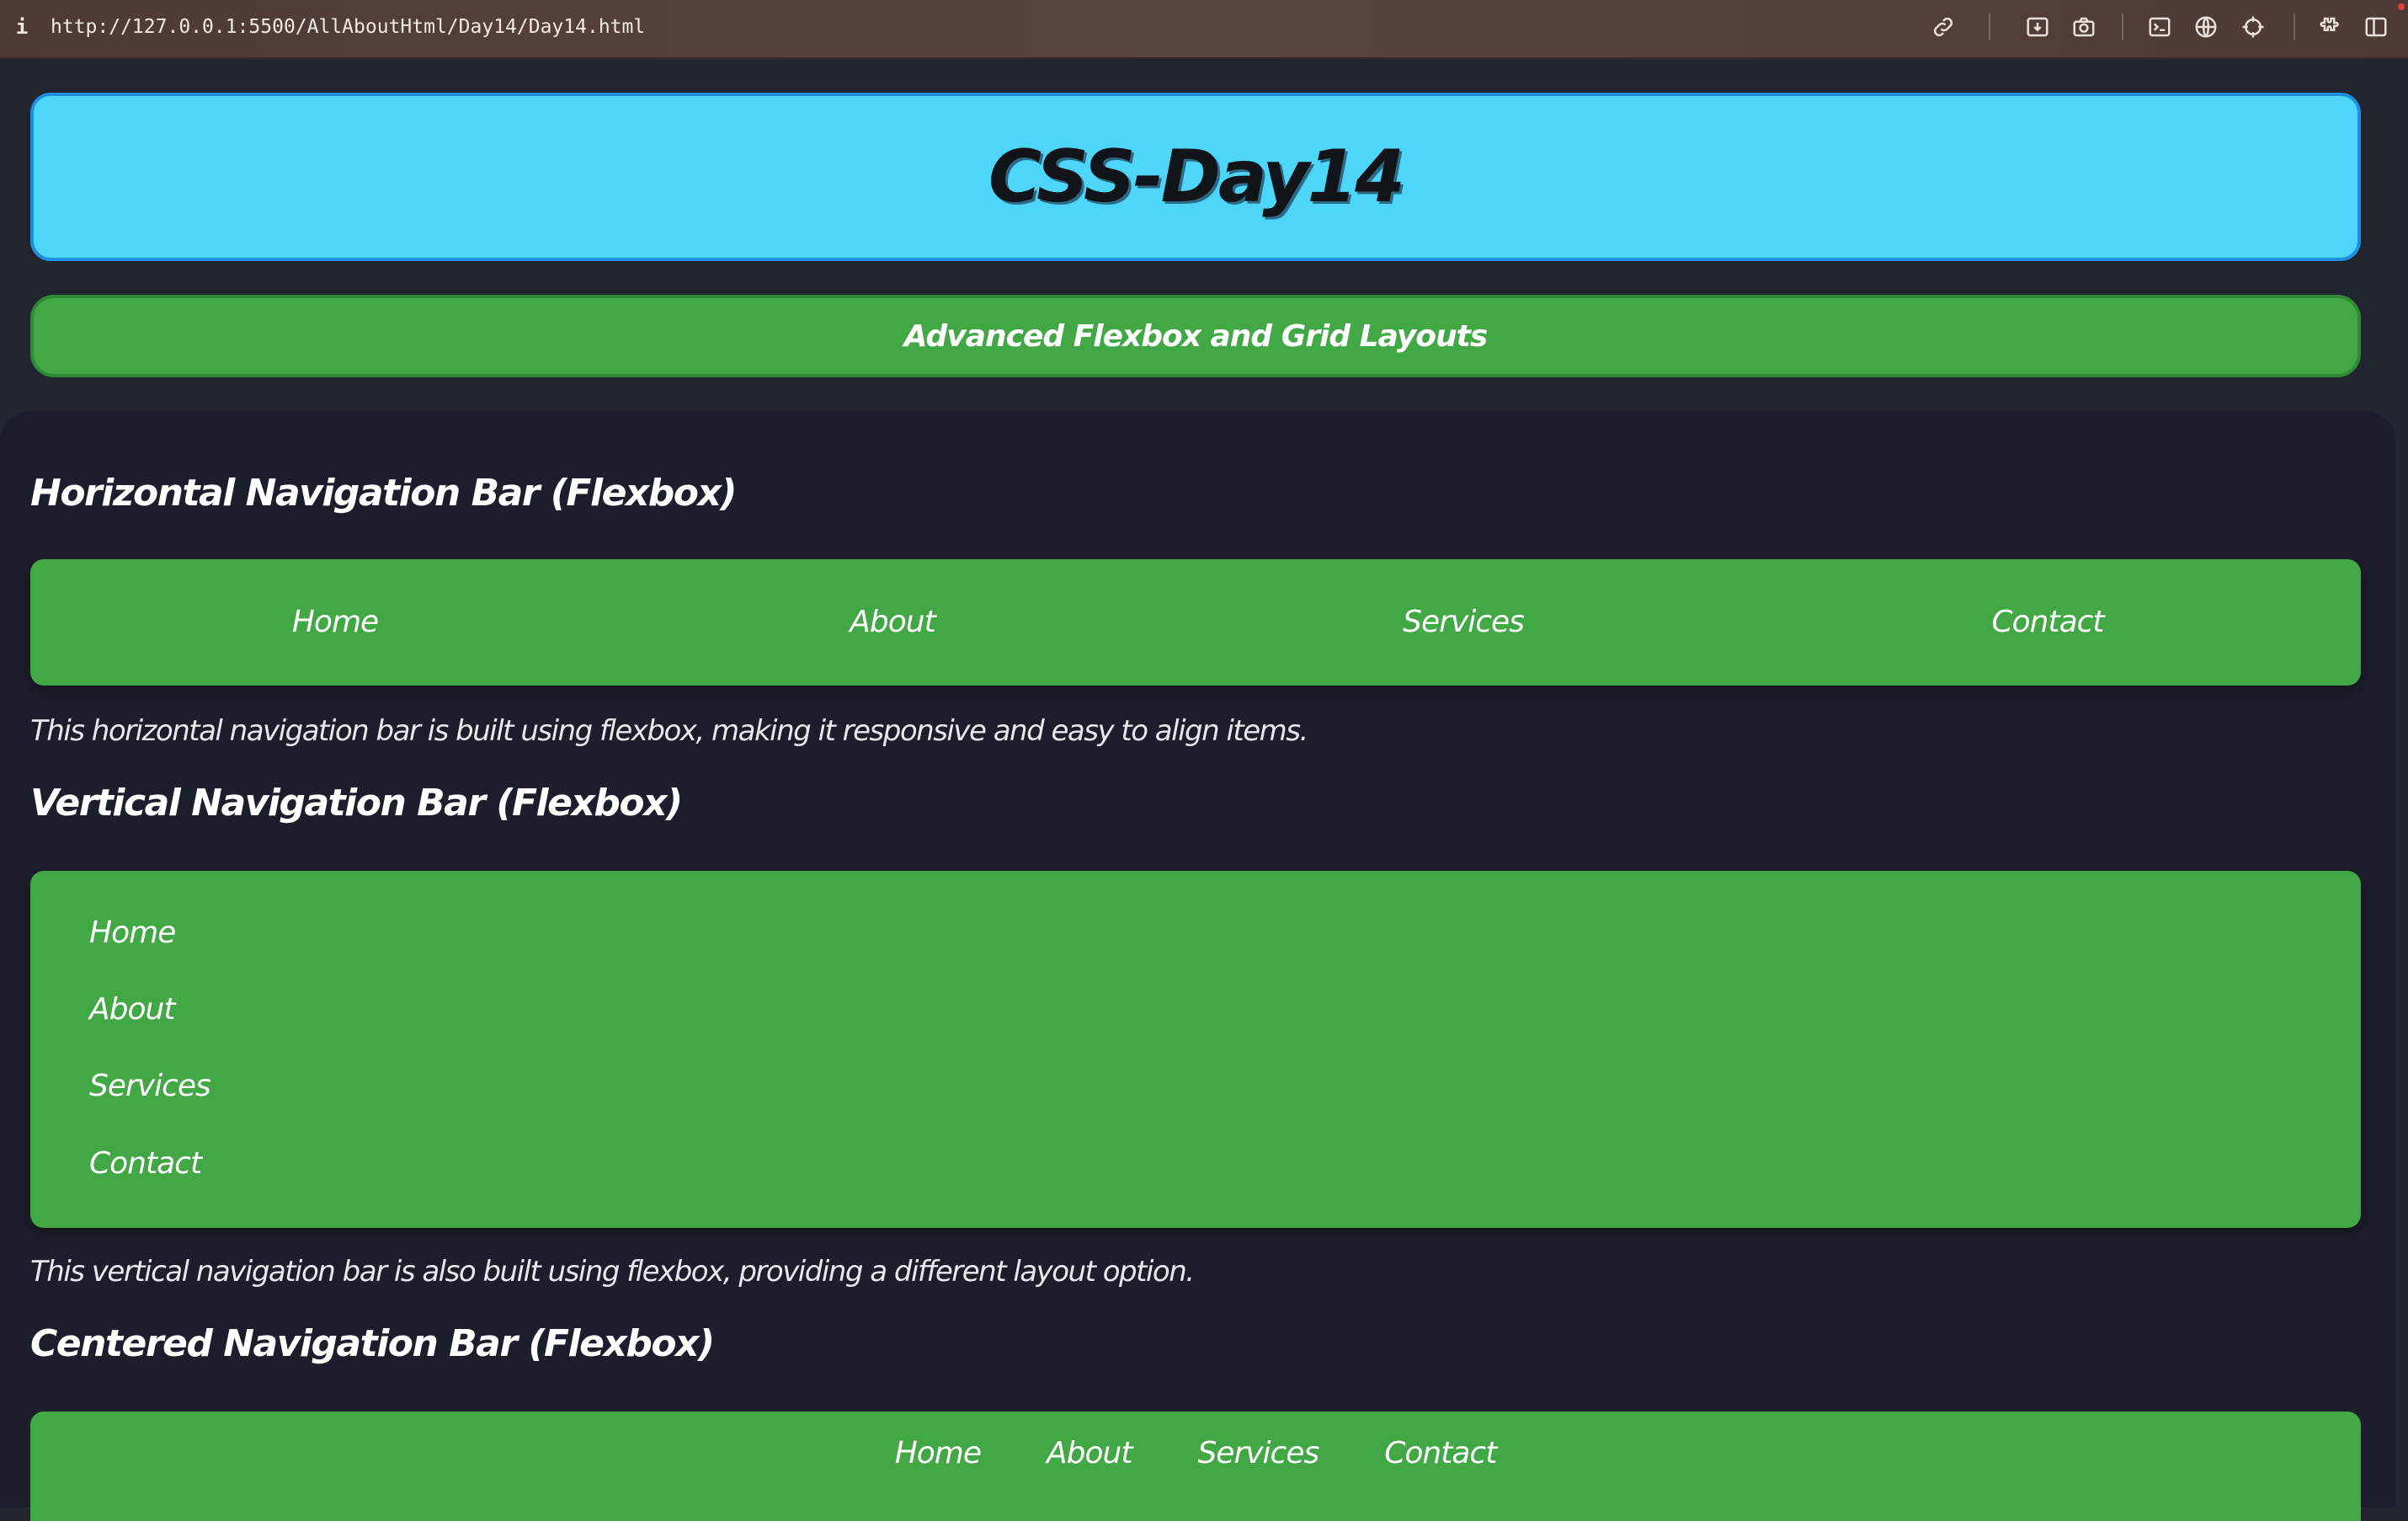 The image size is (2408, 1521). I want to click on page-title: CSS-Day14, so click(1196, 177).